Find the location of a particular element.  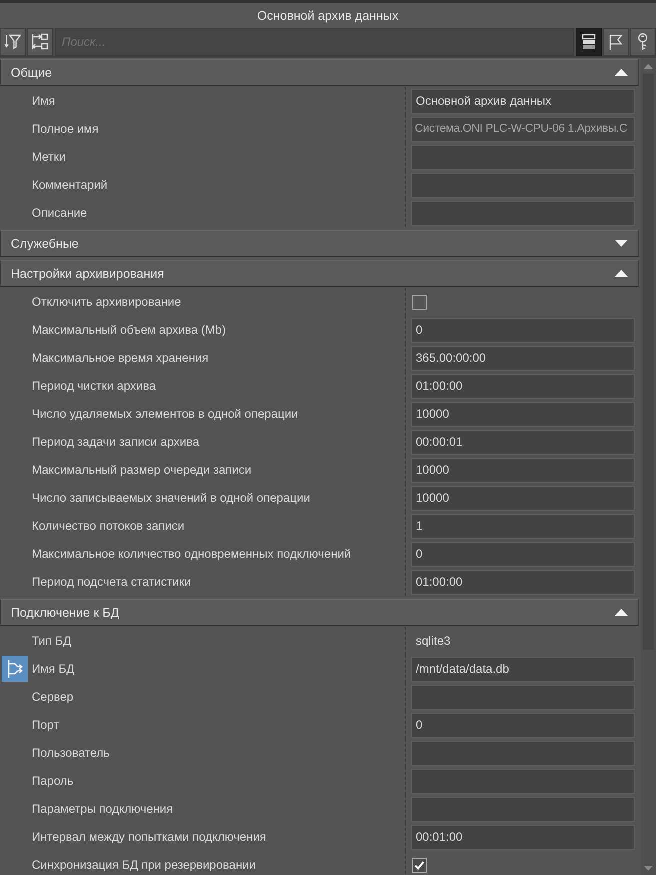

text-field: 1 is located at coordinates (523, 526).